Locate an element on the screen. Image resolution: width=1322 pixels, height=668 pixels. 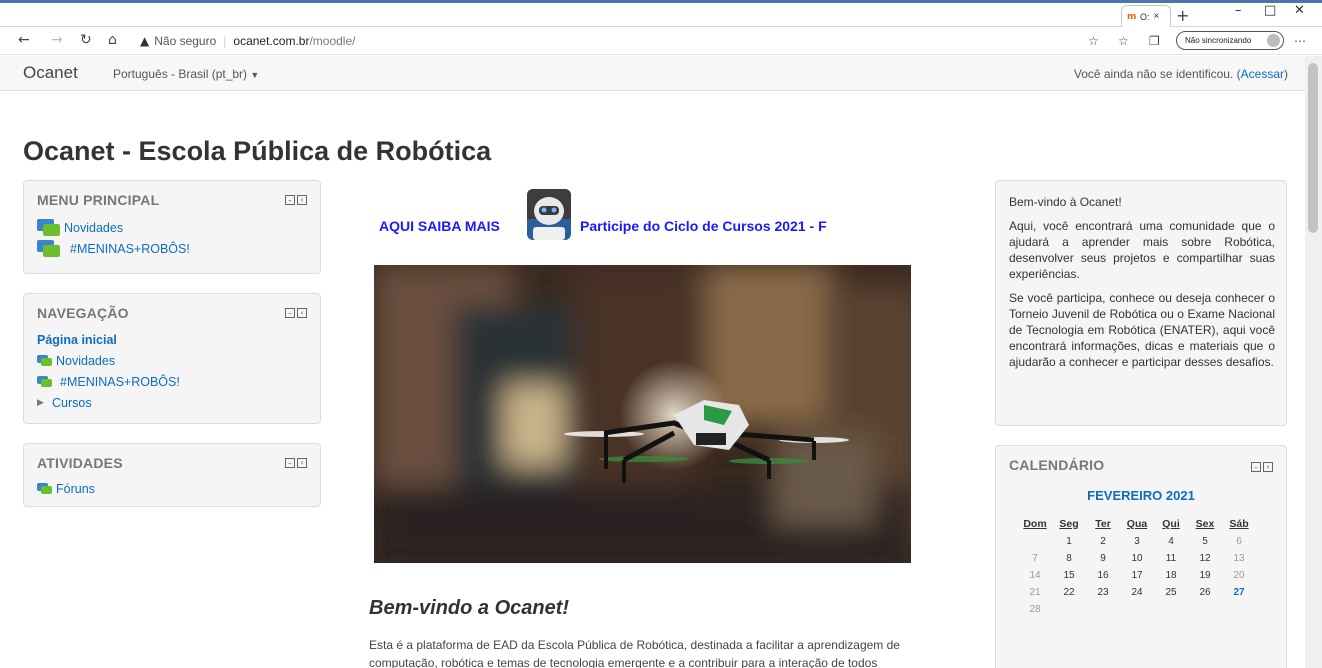
nav-item-cursos: ▶ Cursos is located at coordinates (108, 402).